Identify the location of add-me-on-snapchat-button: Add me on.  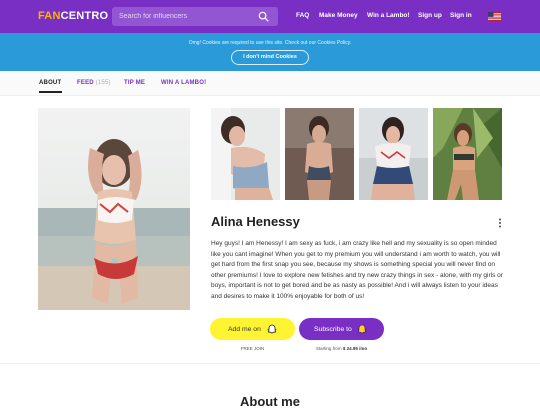
(252, 329).